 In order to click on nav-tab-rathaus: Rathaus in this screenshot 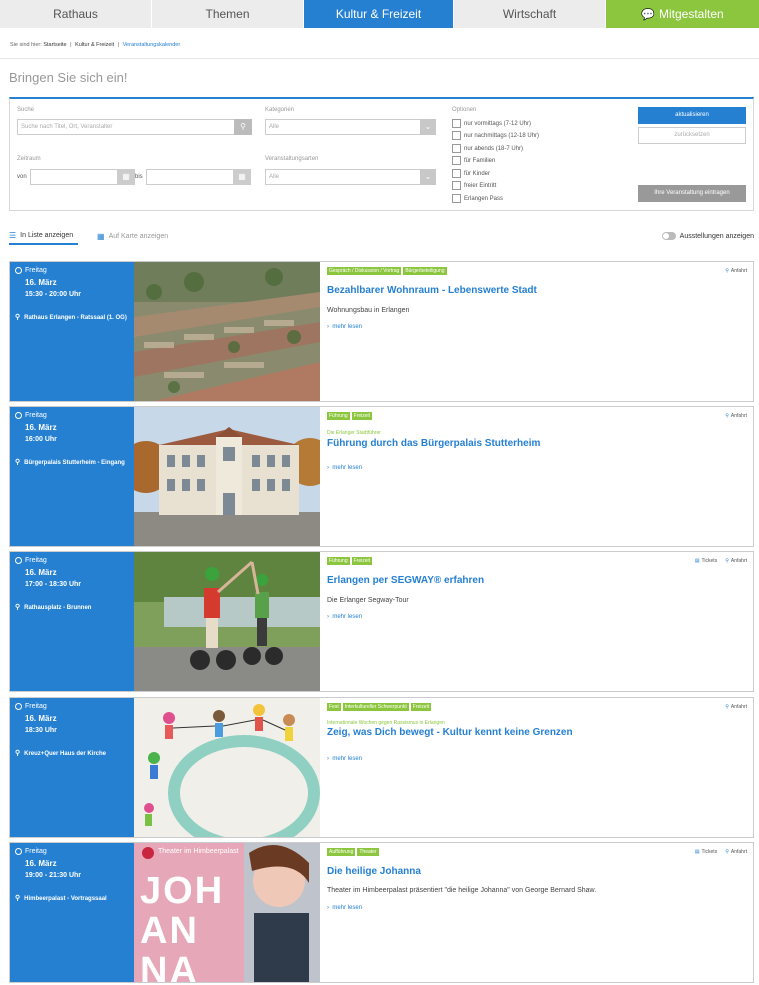, I will do `click(76, 14)`.